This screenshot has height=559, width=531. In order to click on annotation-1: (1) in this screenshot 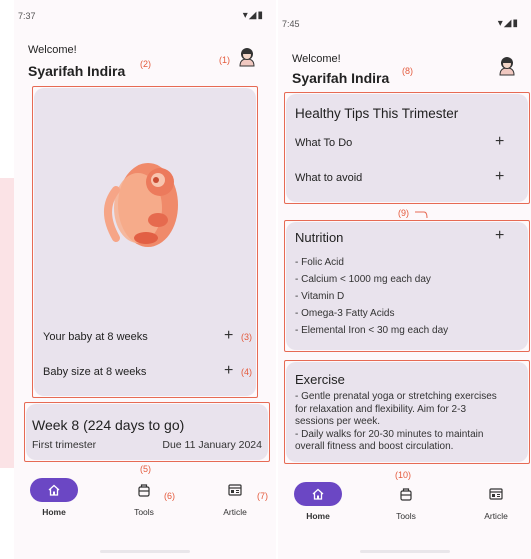, I will do `click(224, 60)`.